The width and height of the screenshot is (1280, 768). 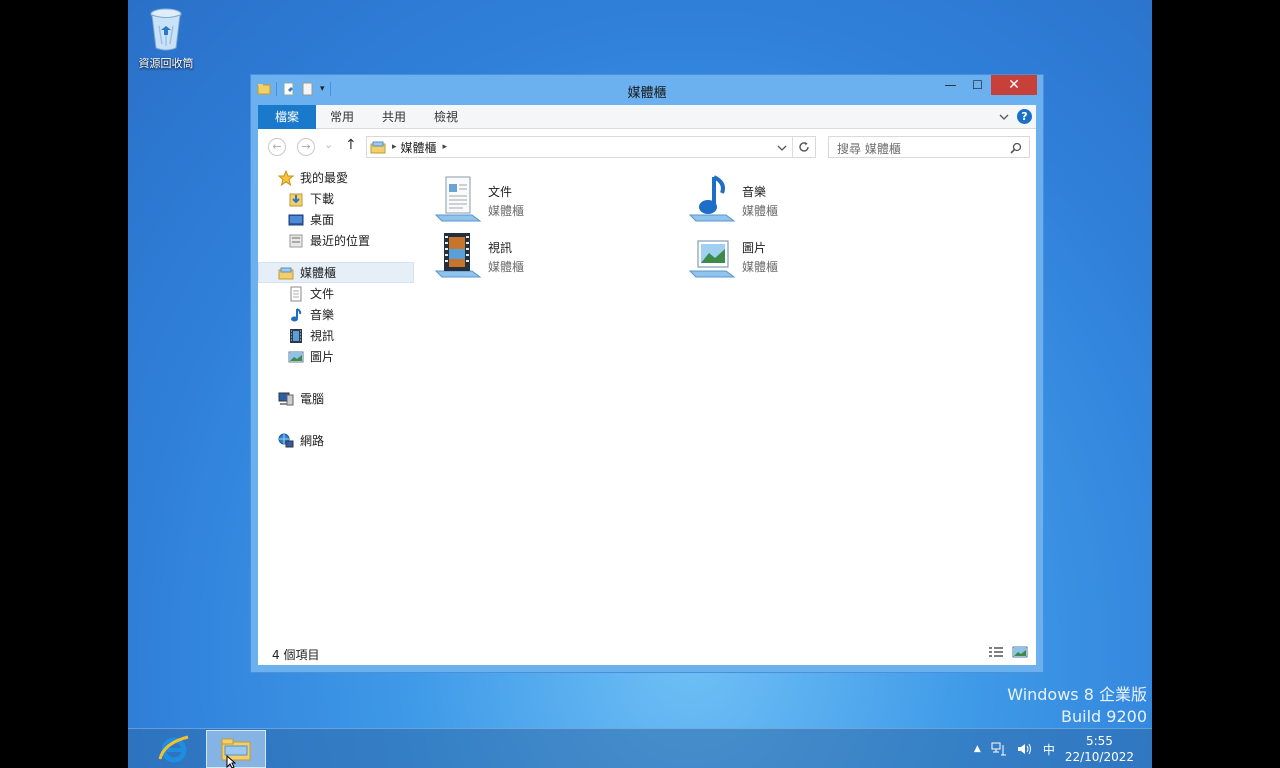 I want to click on document-icon, so click(x=296, y=293).